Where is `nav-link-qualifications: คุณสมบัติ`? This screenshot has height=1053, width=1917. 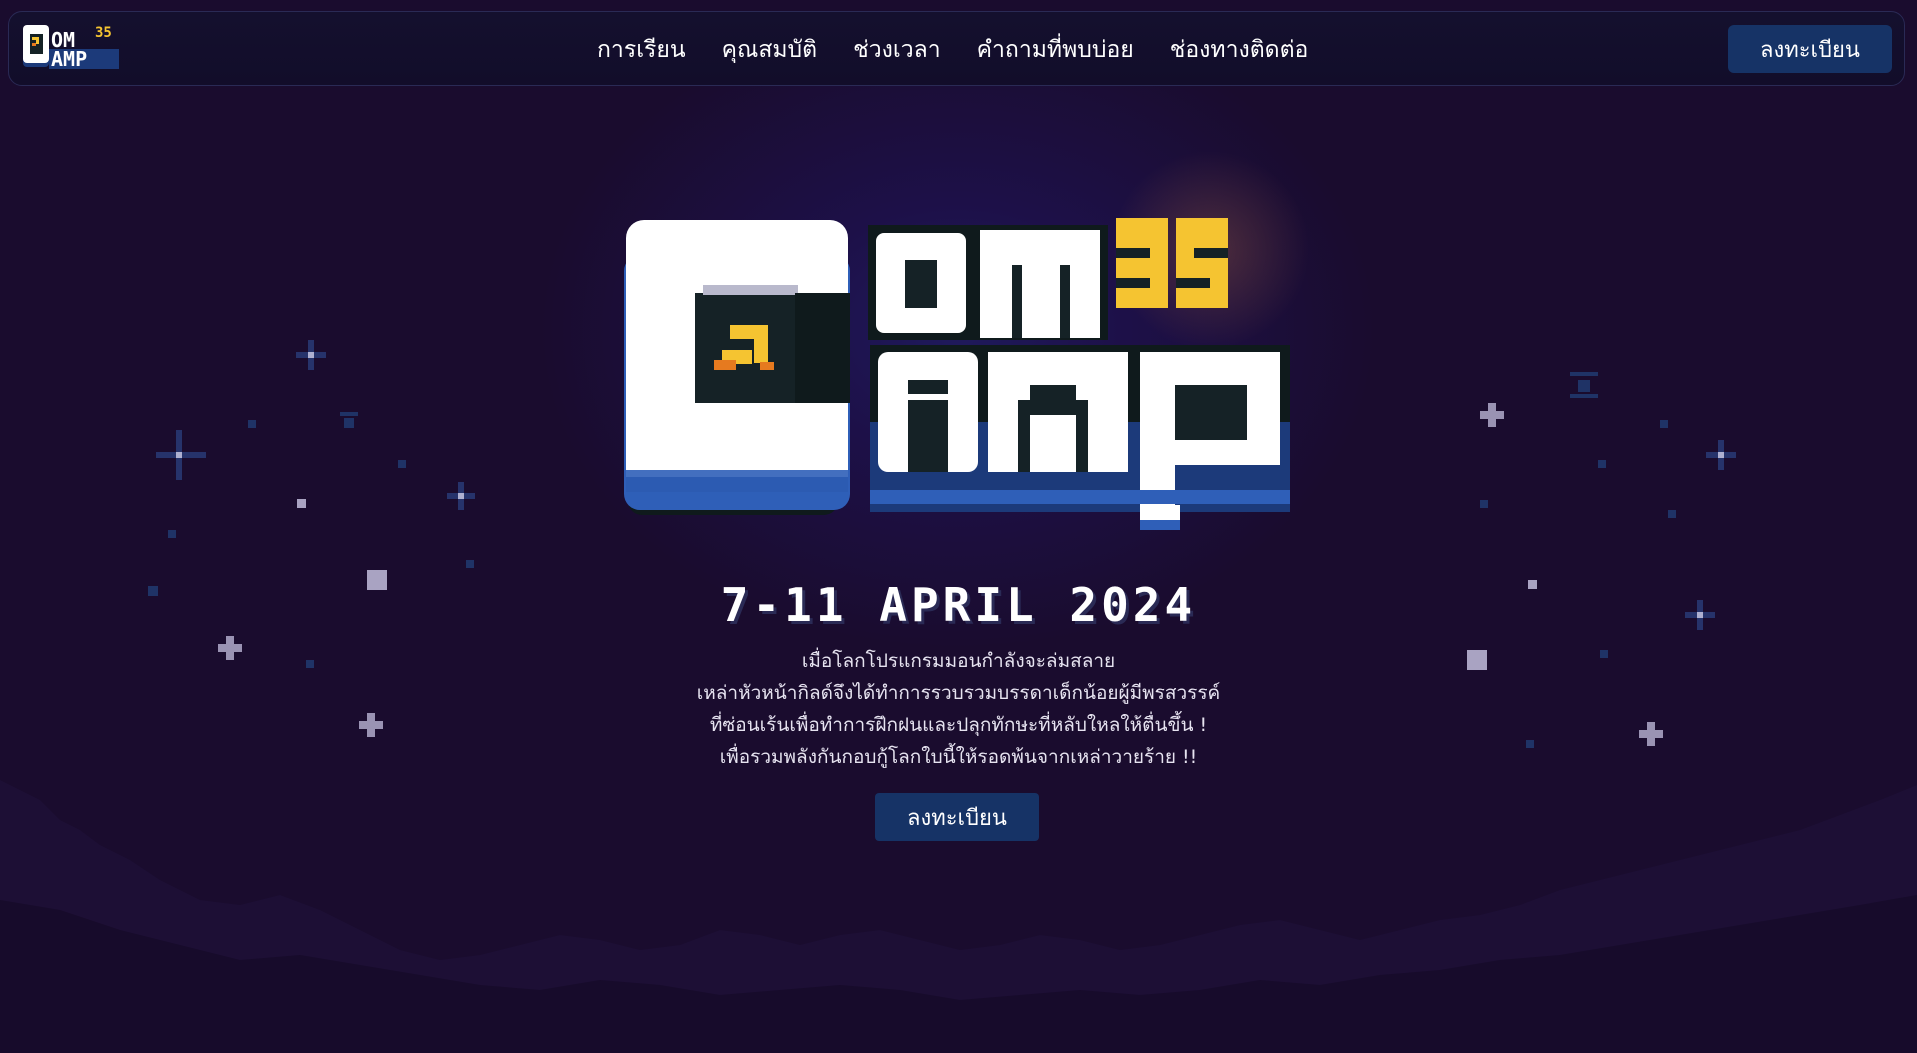
nav-link-qualifications: คุณสมบัติ is located at coordinates (769, 50).